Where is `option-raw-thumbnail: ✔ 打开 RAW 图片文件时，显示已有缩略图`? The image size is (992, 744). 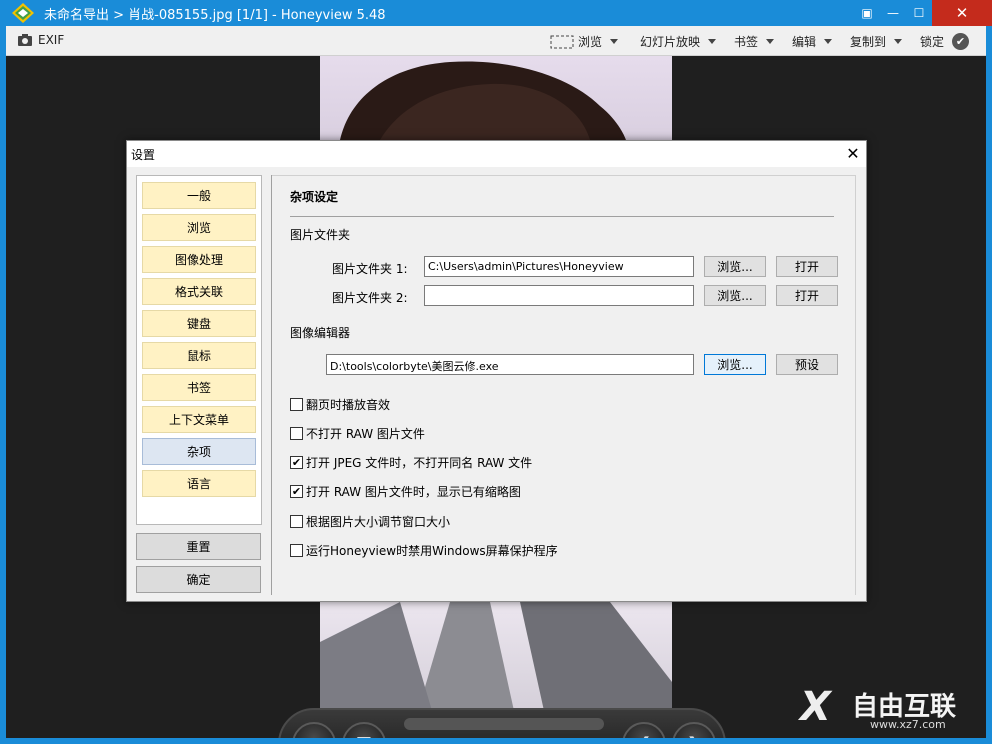
option-raw-thumbnail: ✔ 打开 RAW 图片文件时，显示已有缩略图 is located at coordinates (405, 491).